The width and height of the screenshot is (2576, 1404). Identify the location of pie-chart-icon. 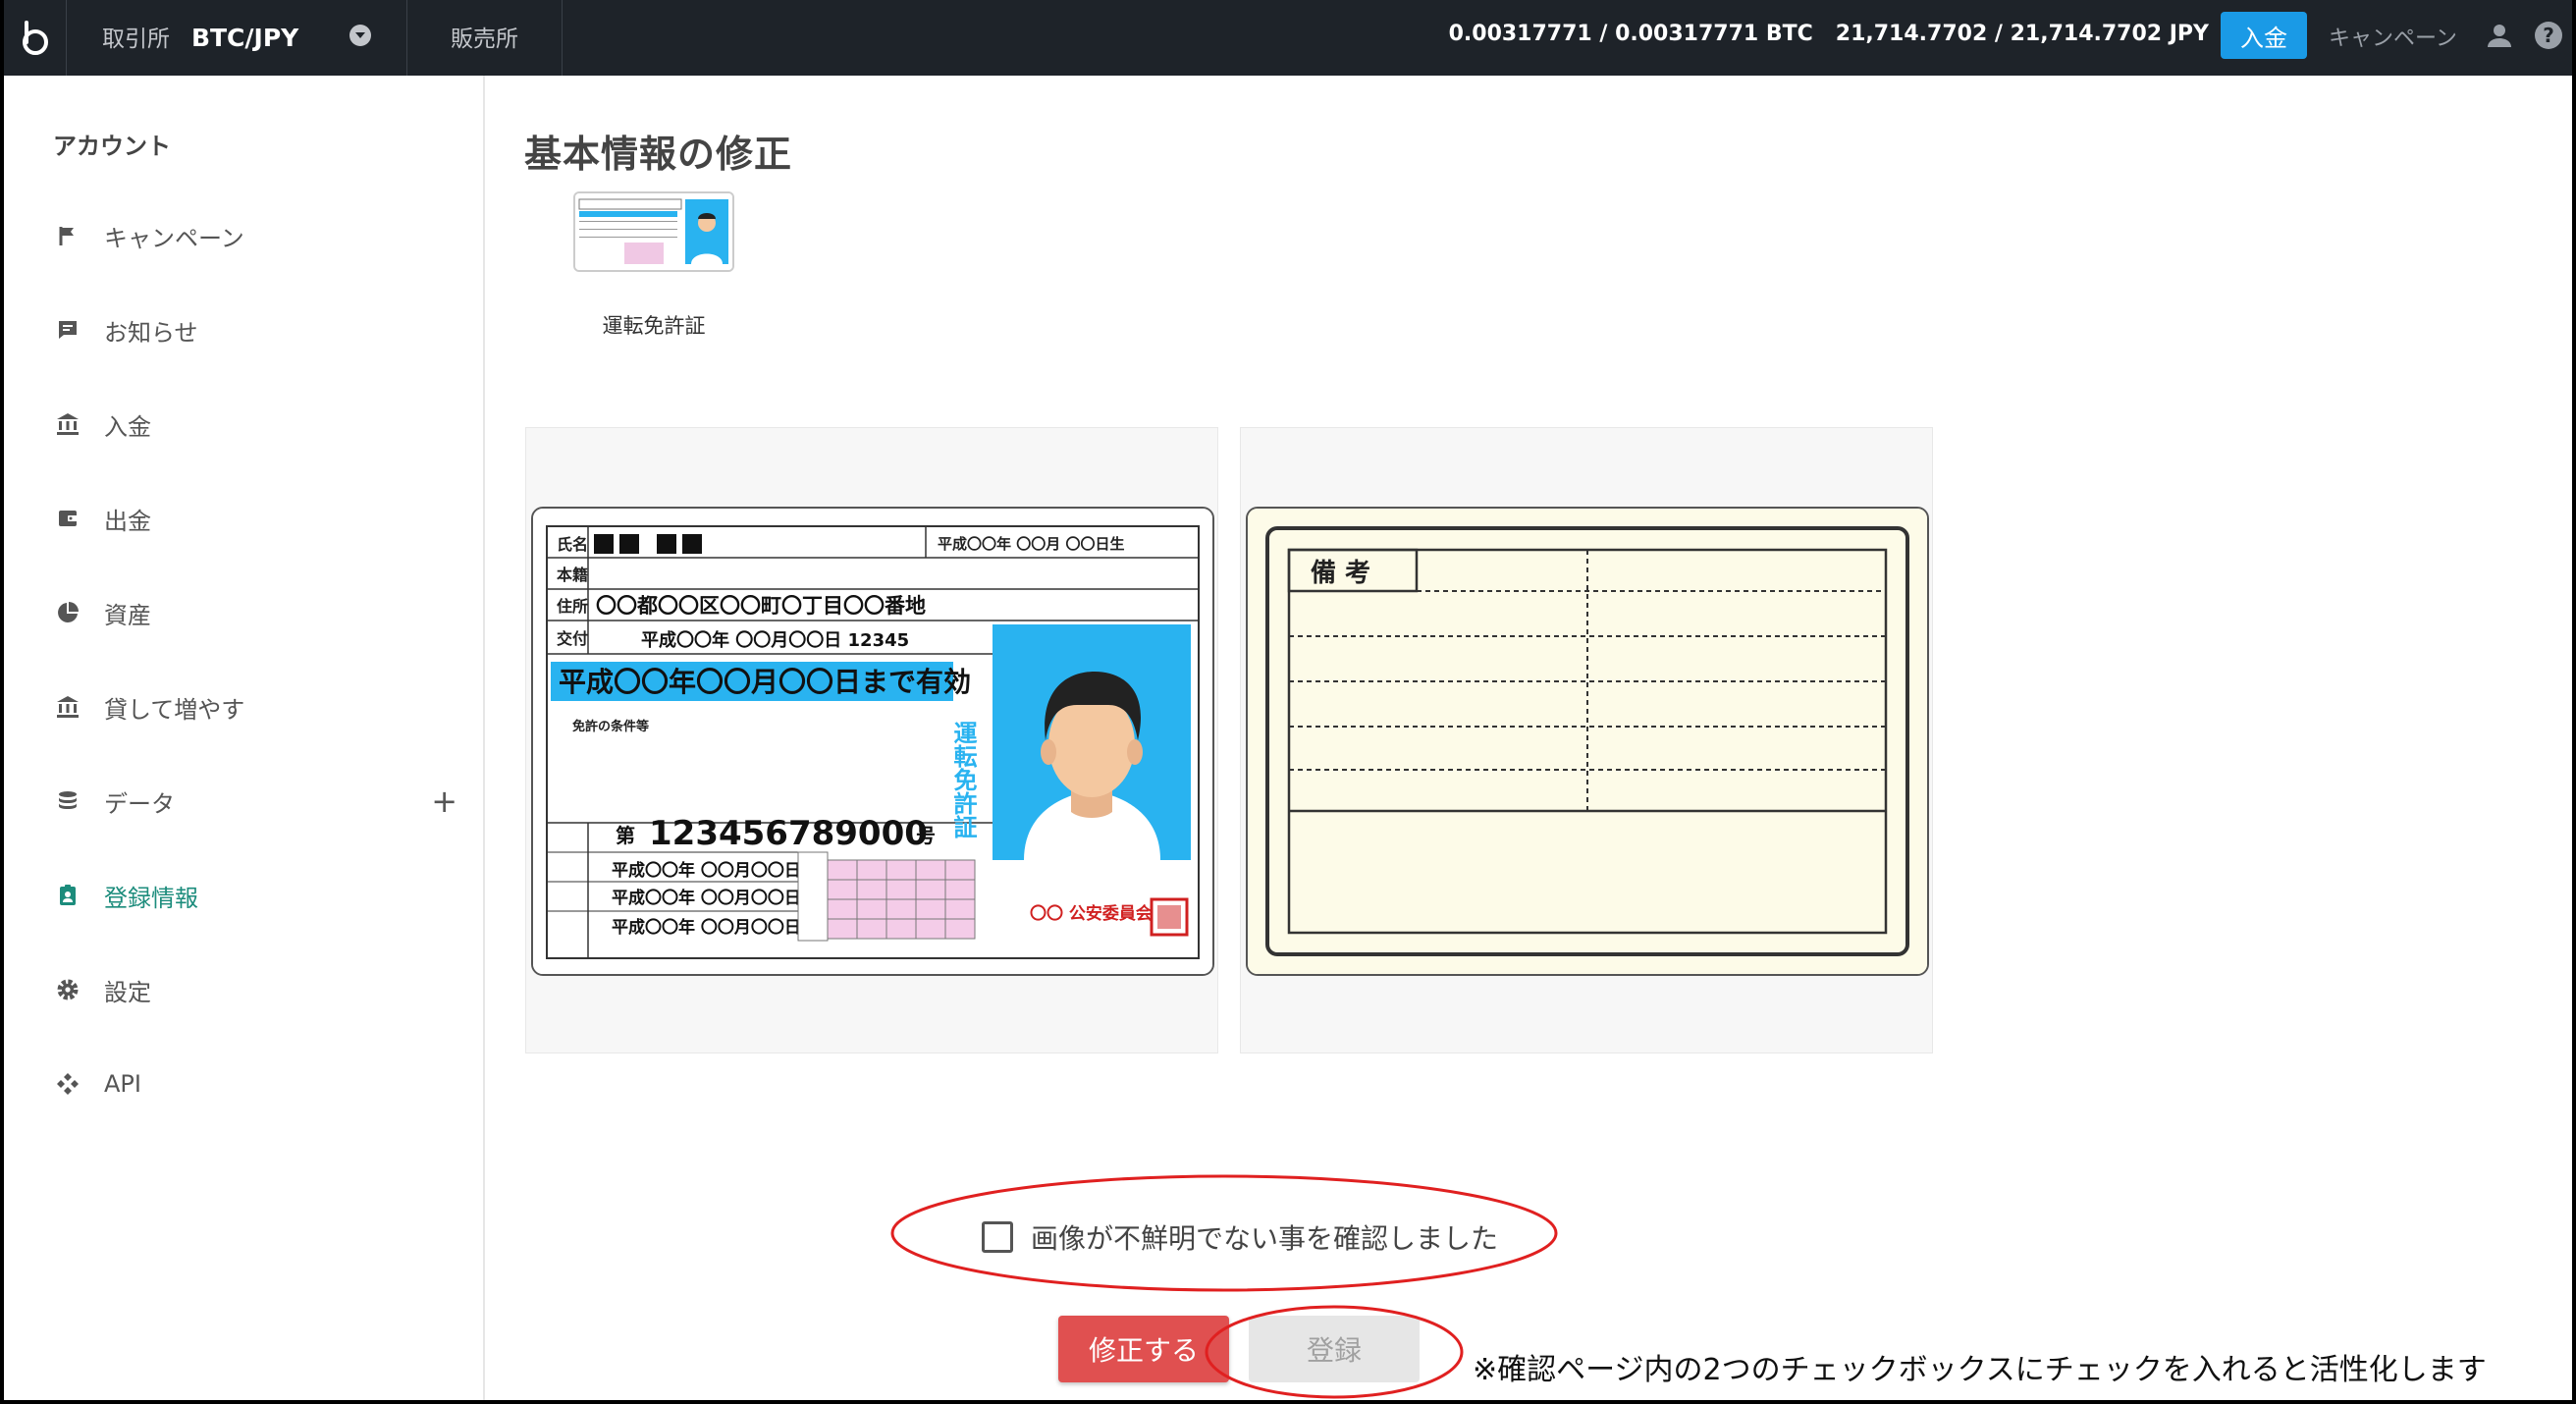
(67, 612).